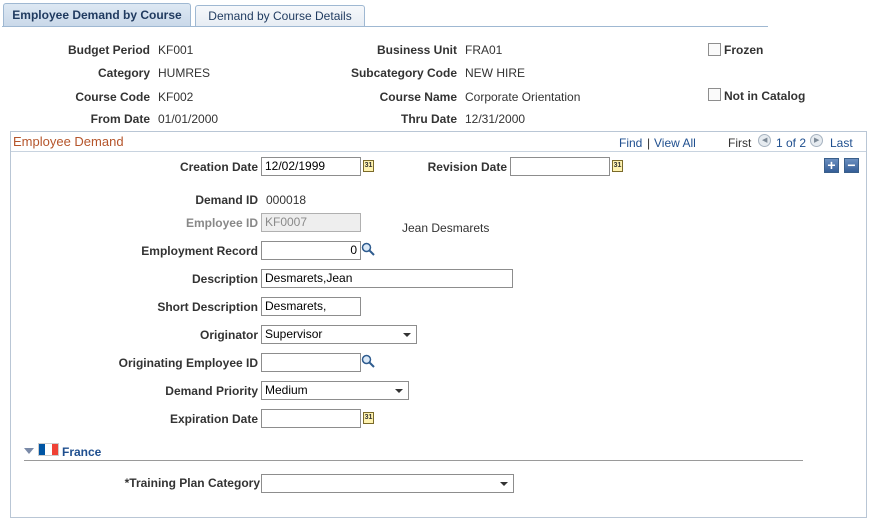 The image size is (874, 522). What do you see at coordinates (176, 97) in the screenshot?
I see `course-code-value: KF002` at bounding box center [176, 97].